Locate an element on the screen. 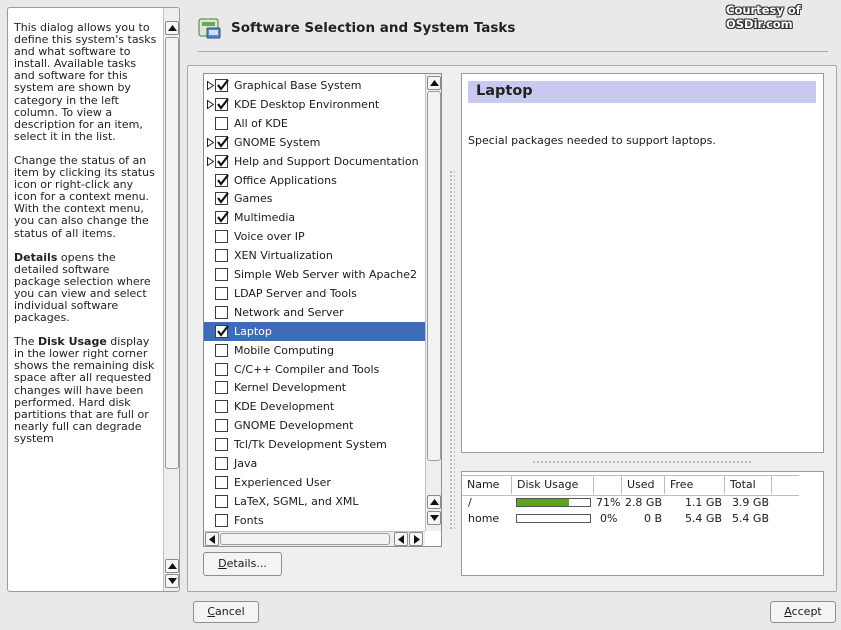 The width and height of the screenshot is (841, 630). package-scroll-thumb is located at coordinates (434, 276).